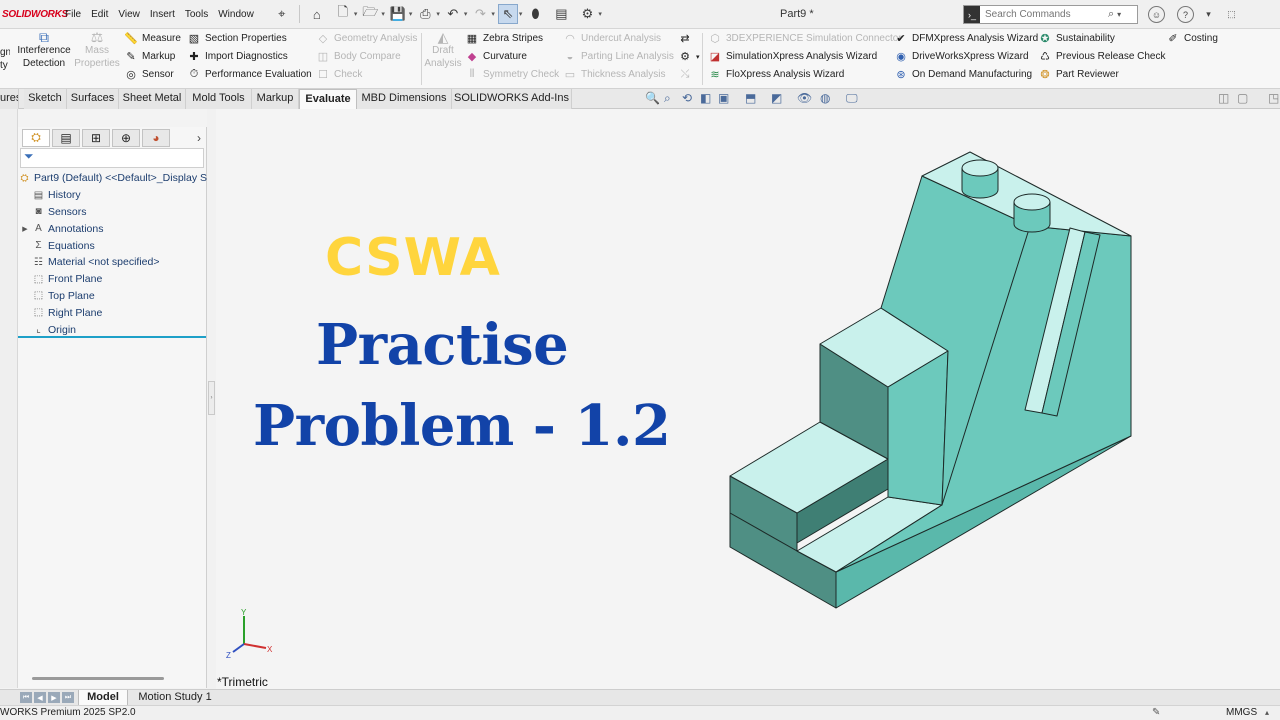  Describe the element at coordinates (126, 137) in the screenshot. I see `dimxpert-tab-icon: ⊕` at that location.